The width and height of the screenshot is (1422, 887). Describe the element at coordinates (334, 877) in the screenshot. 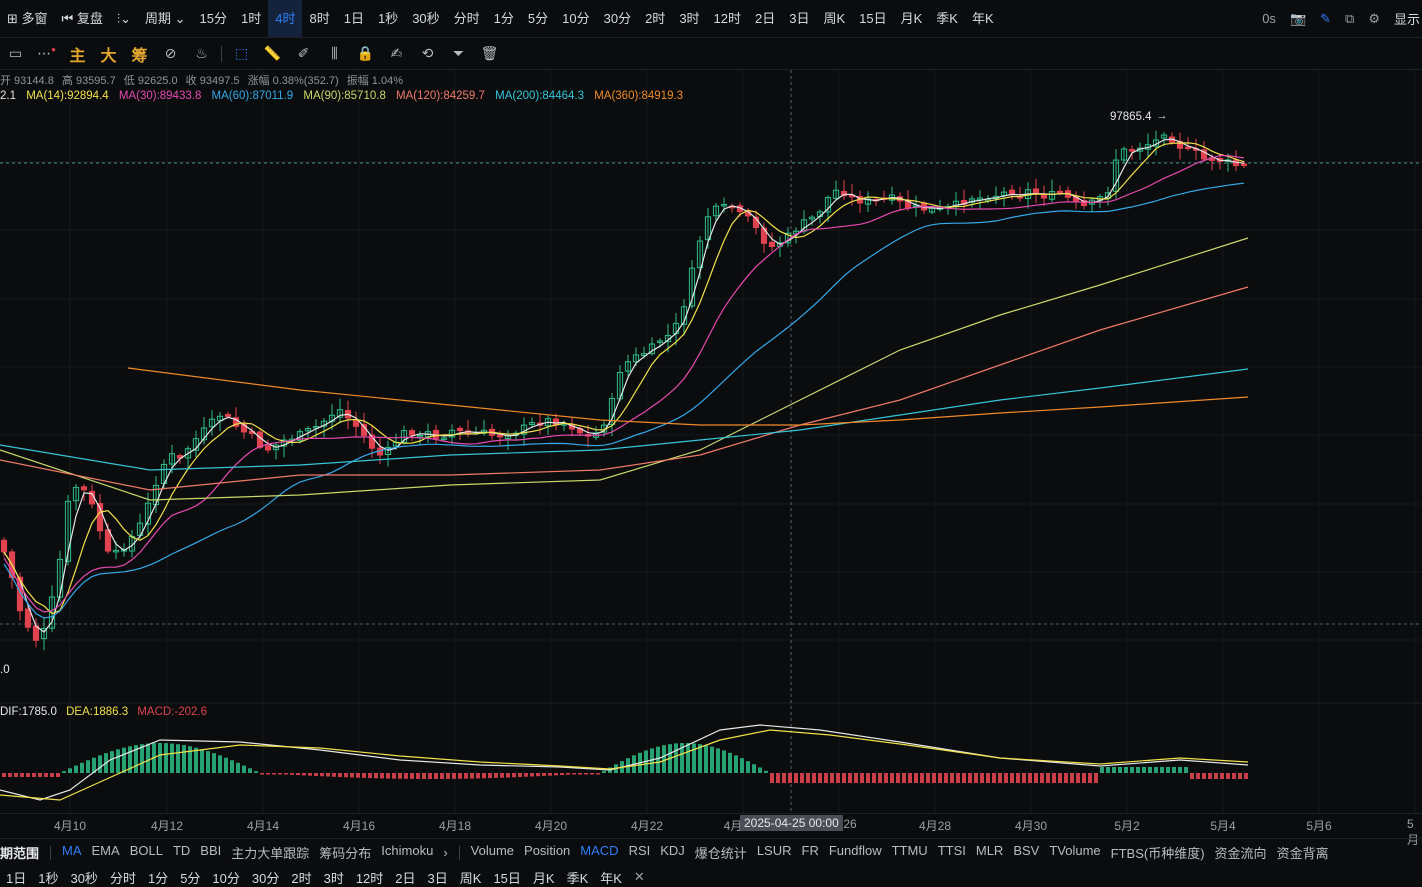

I see `bottom-period-9: 3时` at that location.